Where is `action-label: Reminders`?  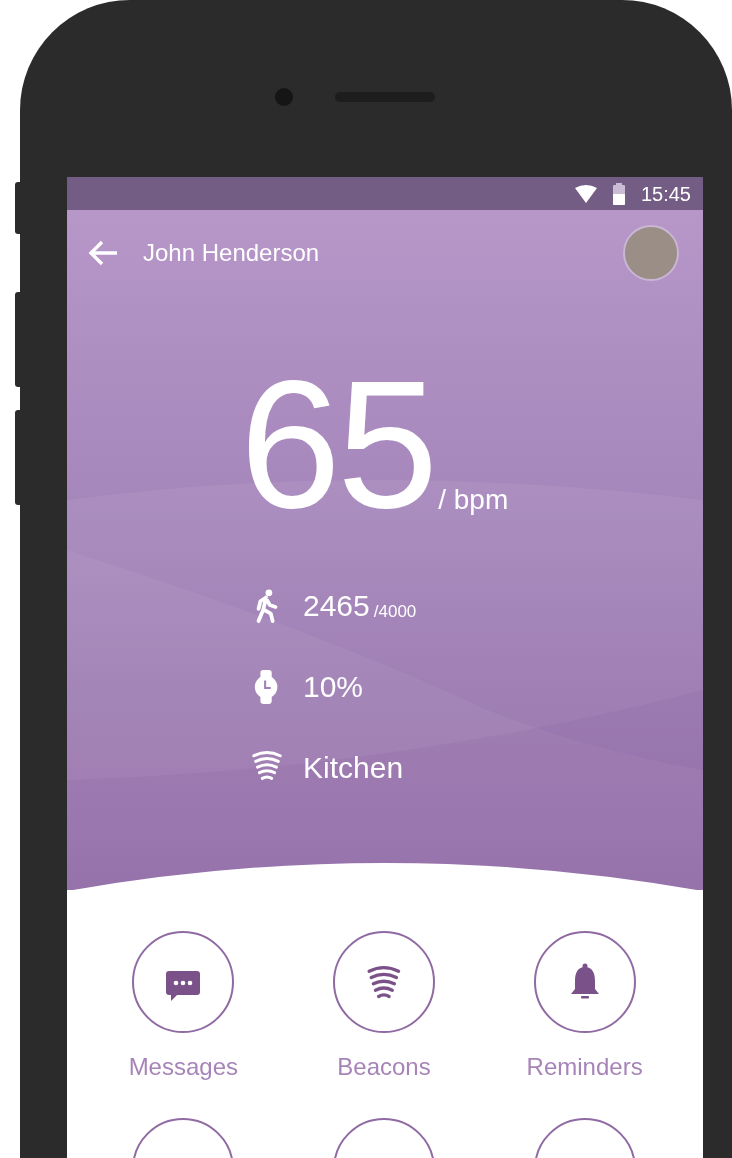
action-label: Reminders is located at coordinates (584, 1067).